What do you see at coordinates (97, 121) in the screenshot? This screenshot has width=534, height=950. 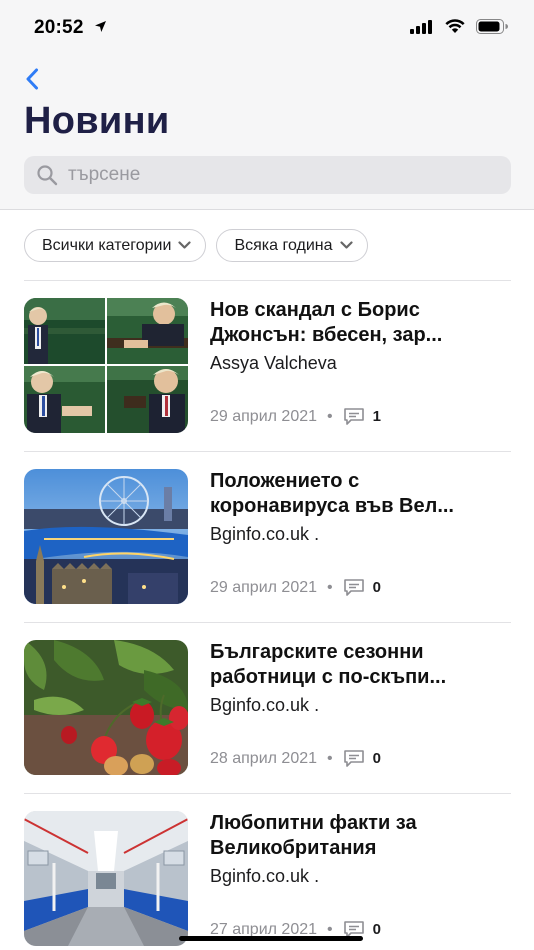 I see `page-title: Новини` at bounding box center [97, 121].